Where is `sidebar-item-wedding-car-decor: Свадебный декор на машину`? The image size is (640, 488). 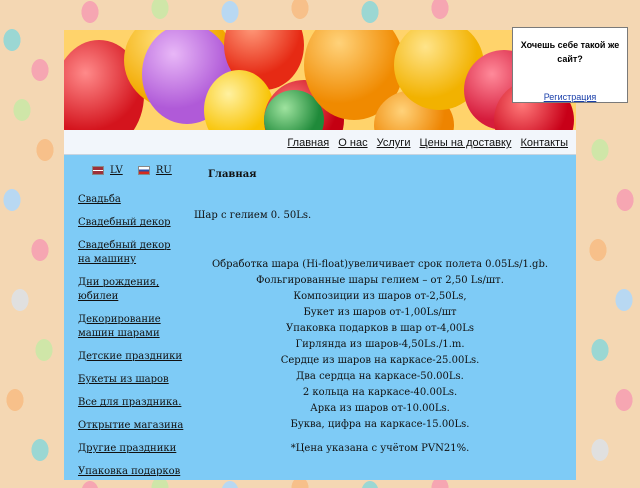
sidebar-item-wedding-car-decor: Свадебный декор на машину is located at coordinates (131, 253).